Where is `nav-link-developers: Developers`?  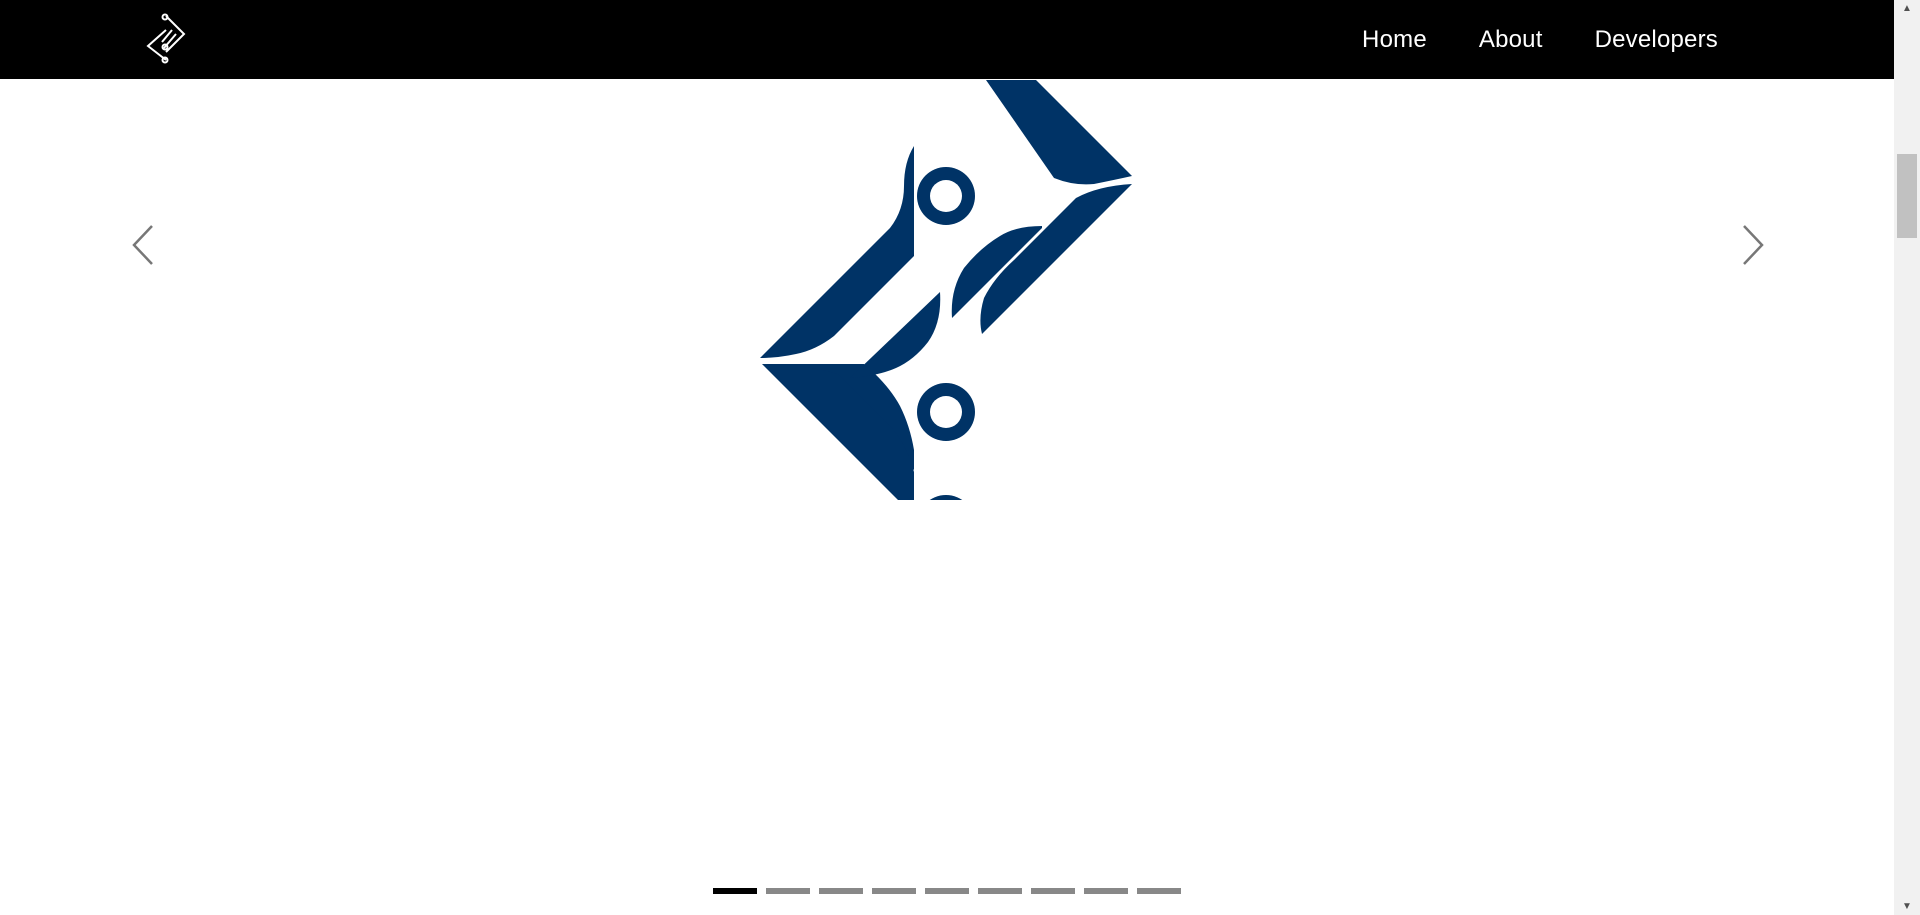
nav-link-developers: Developers is located at coordinates (1656, 40).